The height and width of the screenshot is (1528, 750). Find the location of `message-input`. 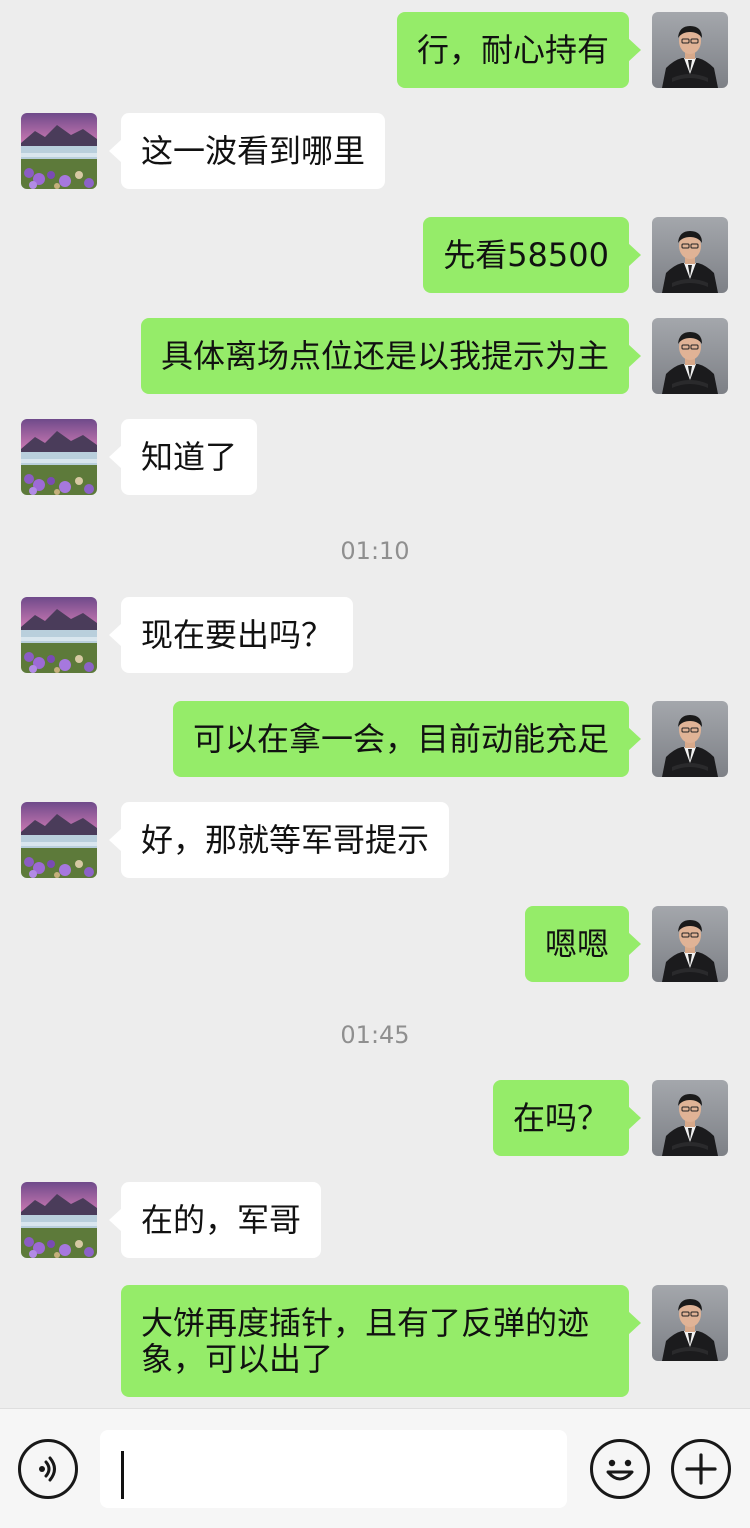

message-input is located at coordinates (333, 1469).